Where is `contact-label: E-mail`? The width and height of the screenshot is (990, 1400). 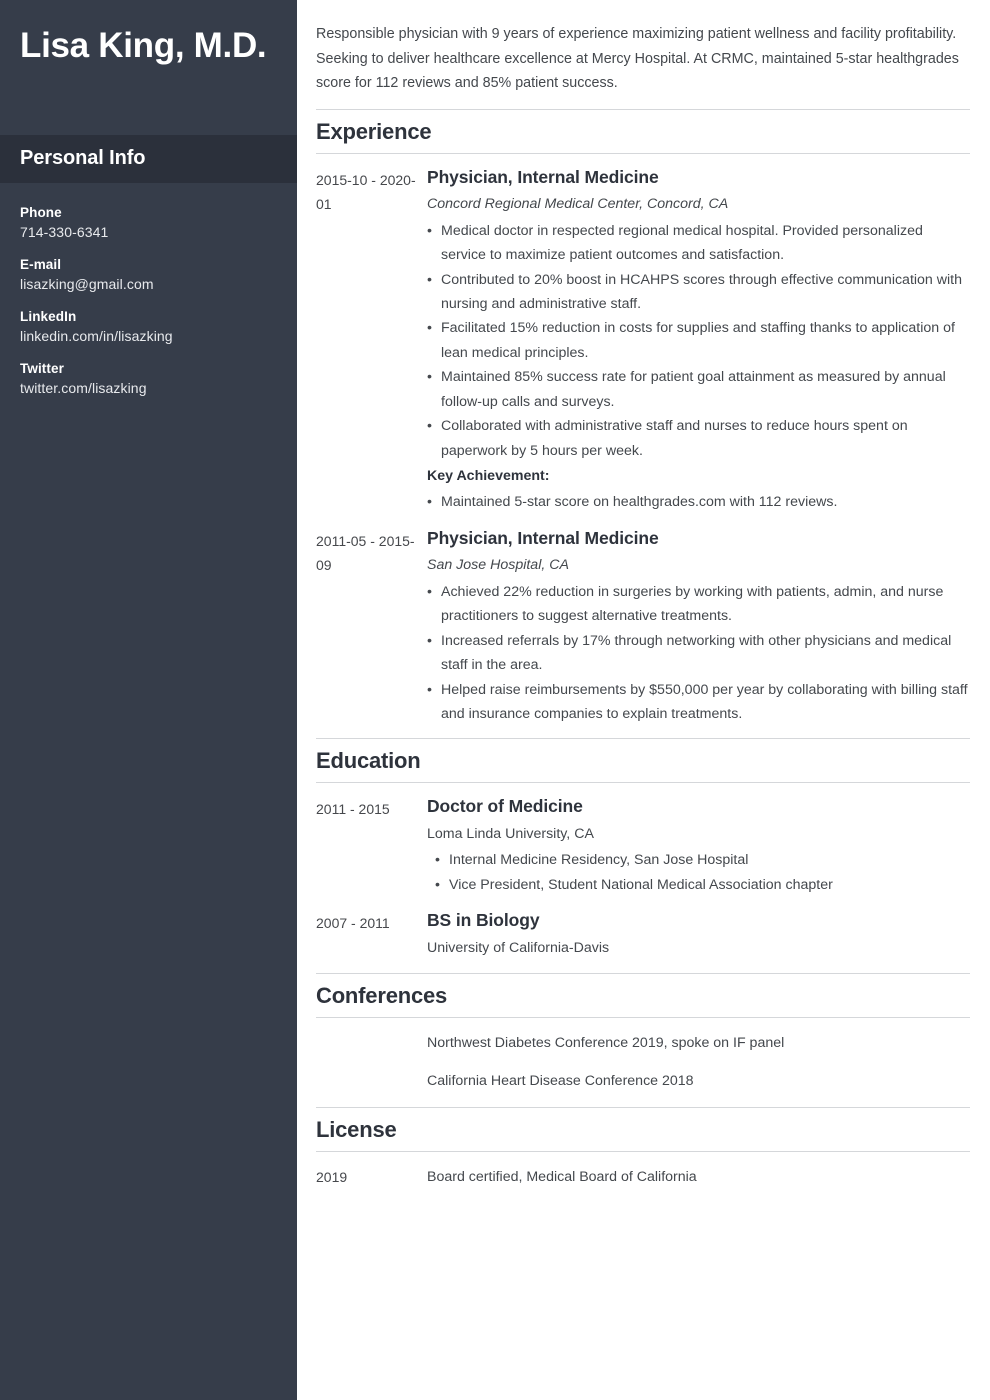
contact-label: E-mail is located at coordinates (41, 264).